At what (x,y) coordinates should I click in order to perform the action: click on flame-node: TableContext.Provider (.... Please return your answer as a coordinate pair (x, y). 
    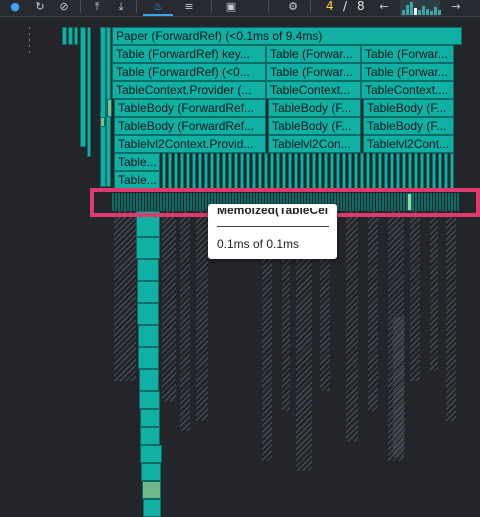
    Looking at the image, I should click on (189, 90).